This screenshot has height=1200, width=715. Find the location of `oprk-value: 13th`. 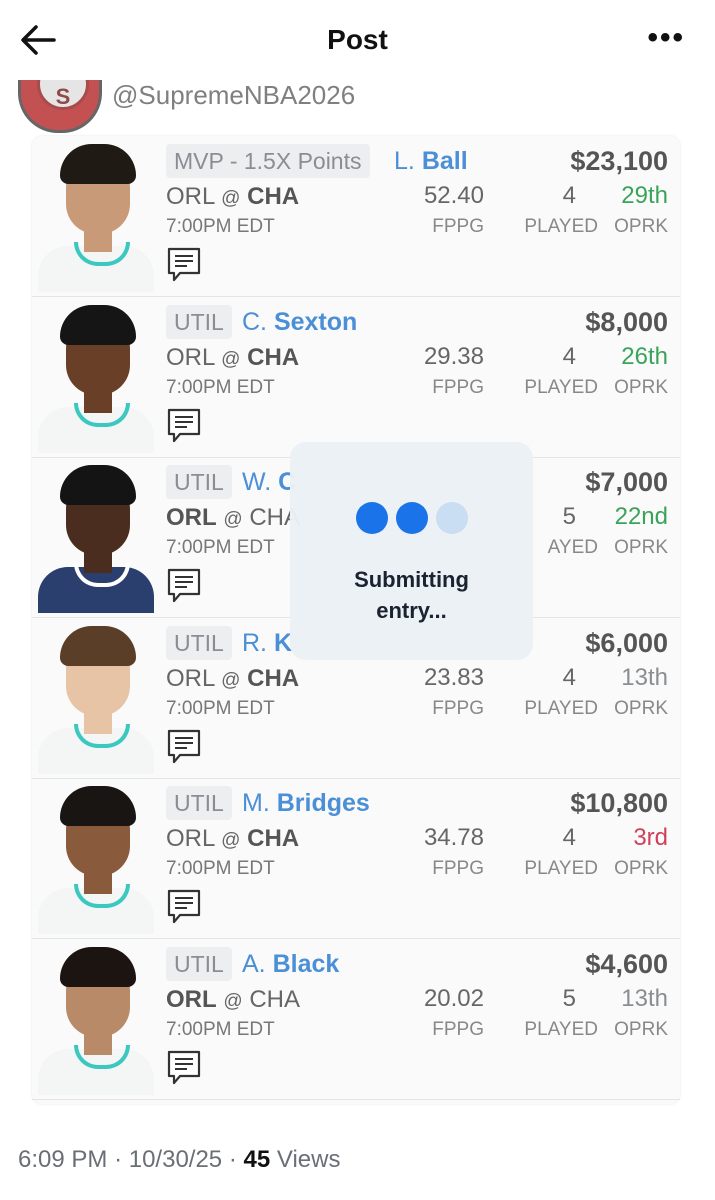

oprk-value: 13th is located at coordinates (644, 998).